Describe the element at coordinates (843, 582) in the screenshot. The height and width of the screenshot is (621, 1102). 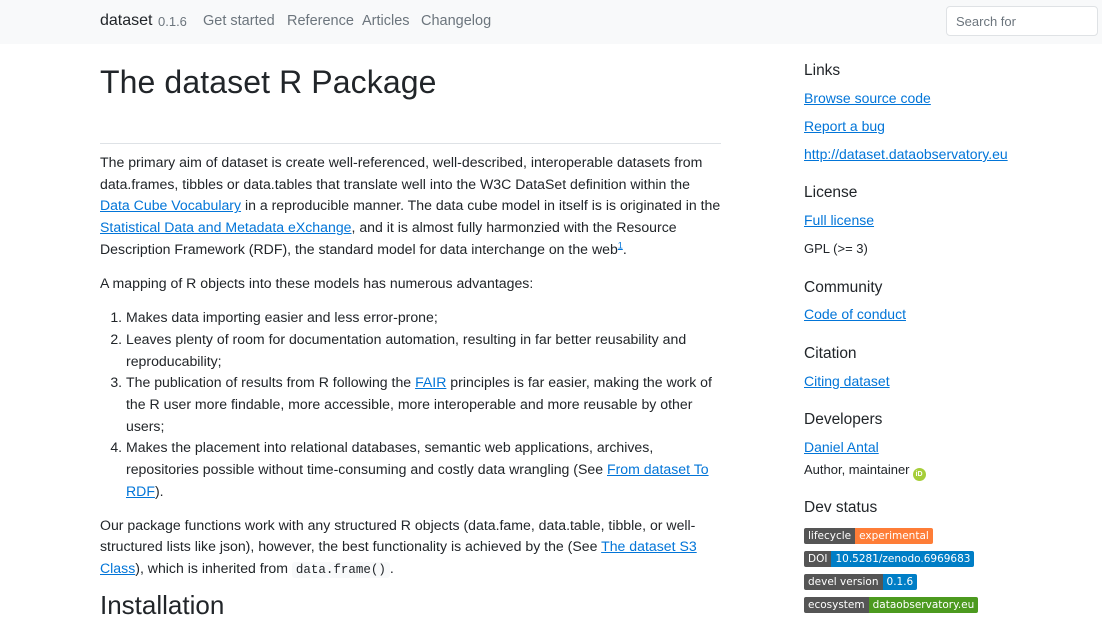
I see `badge-key: devel version` at that location.